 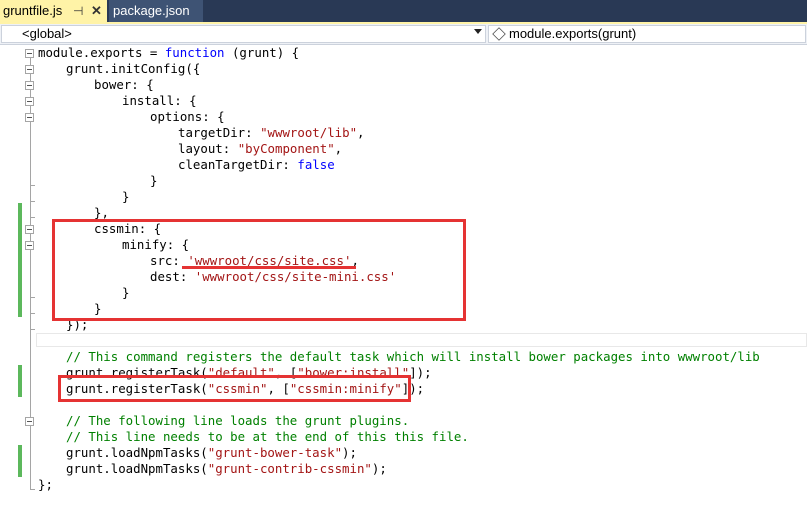 I want to click on code-line: grunt.initConfig({, so click(x=133, y=68).